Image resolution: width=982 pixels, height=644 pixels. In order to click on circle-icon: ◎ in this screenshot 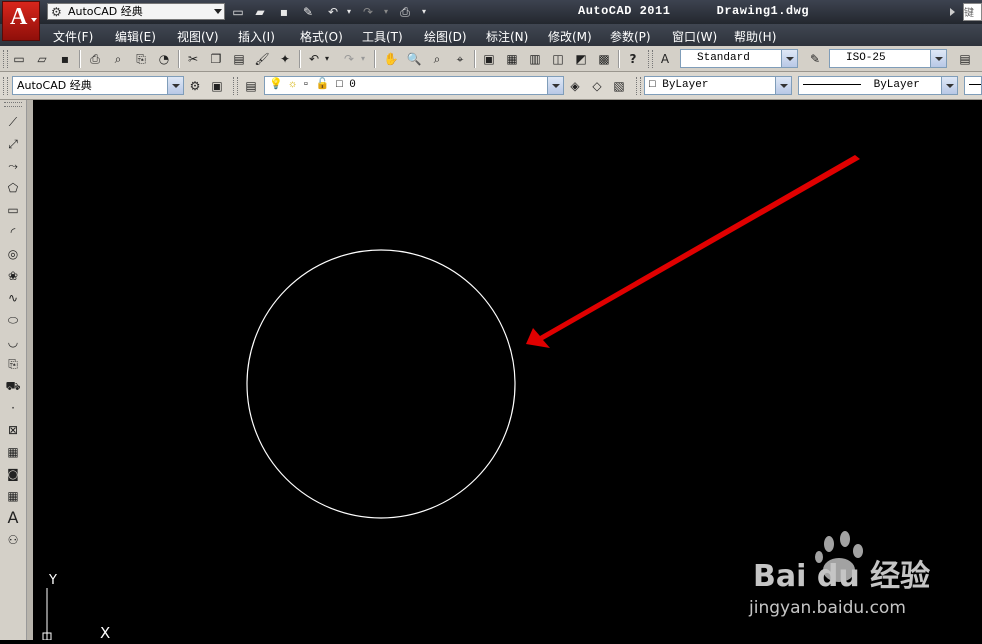, I will do `click(13, 254)`.